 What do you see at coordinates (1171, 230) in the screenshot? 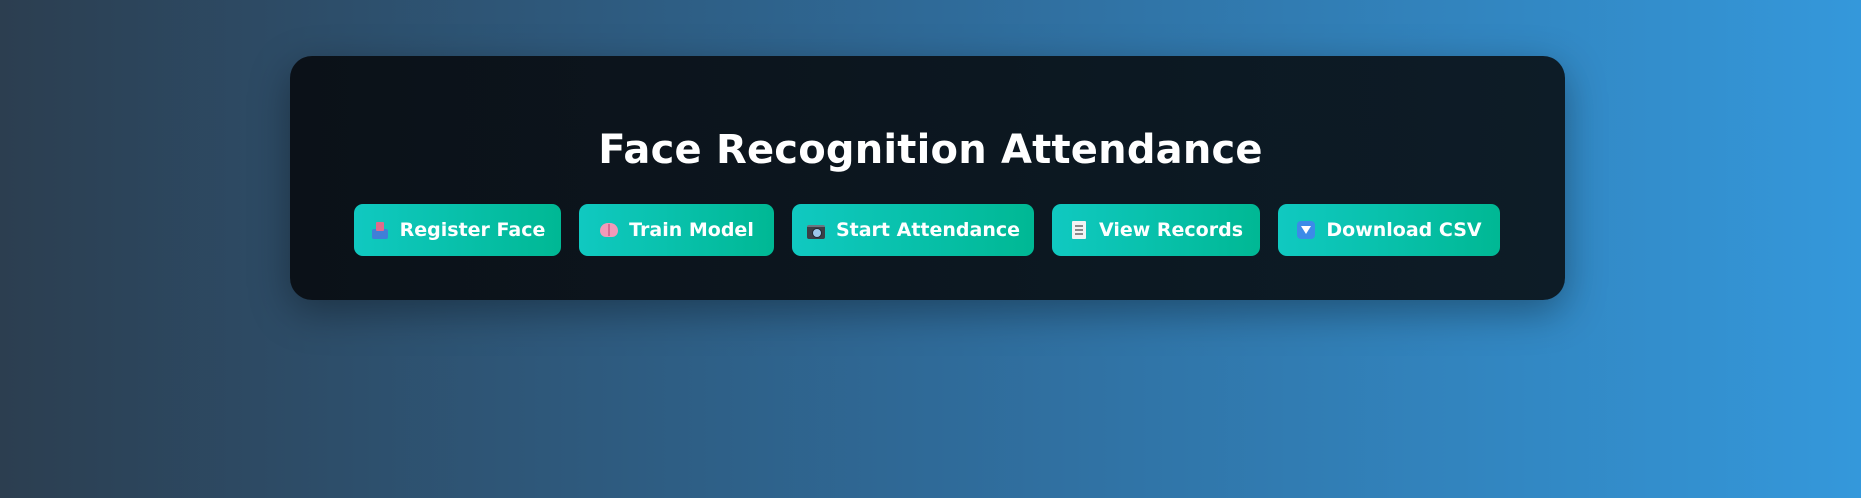
I see `view-records-label: View Records` at bounding box center [1171, 230].